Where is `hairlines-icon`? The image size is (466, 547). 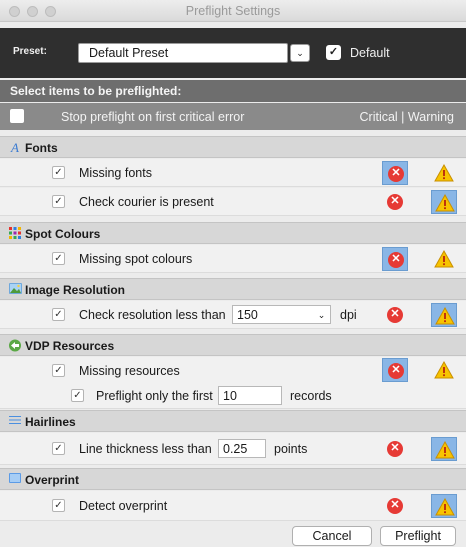 hairlines-icon is located at coordinates (15, 421).